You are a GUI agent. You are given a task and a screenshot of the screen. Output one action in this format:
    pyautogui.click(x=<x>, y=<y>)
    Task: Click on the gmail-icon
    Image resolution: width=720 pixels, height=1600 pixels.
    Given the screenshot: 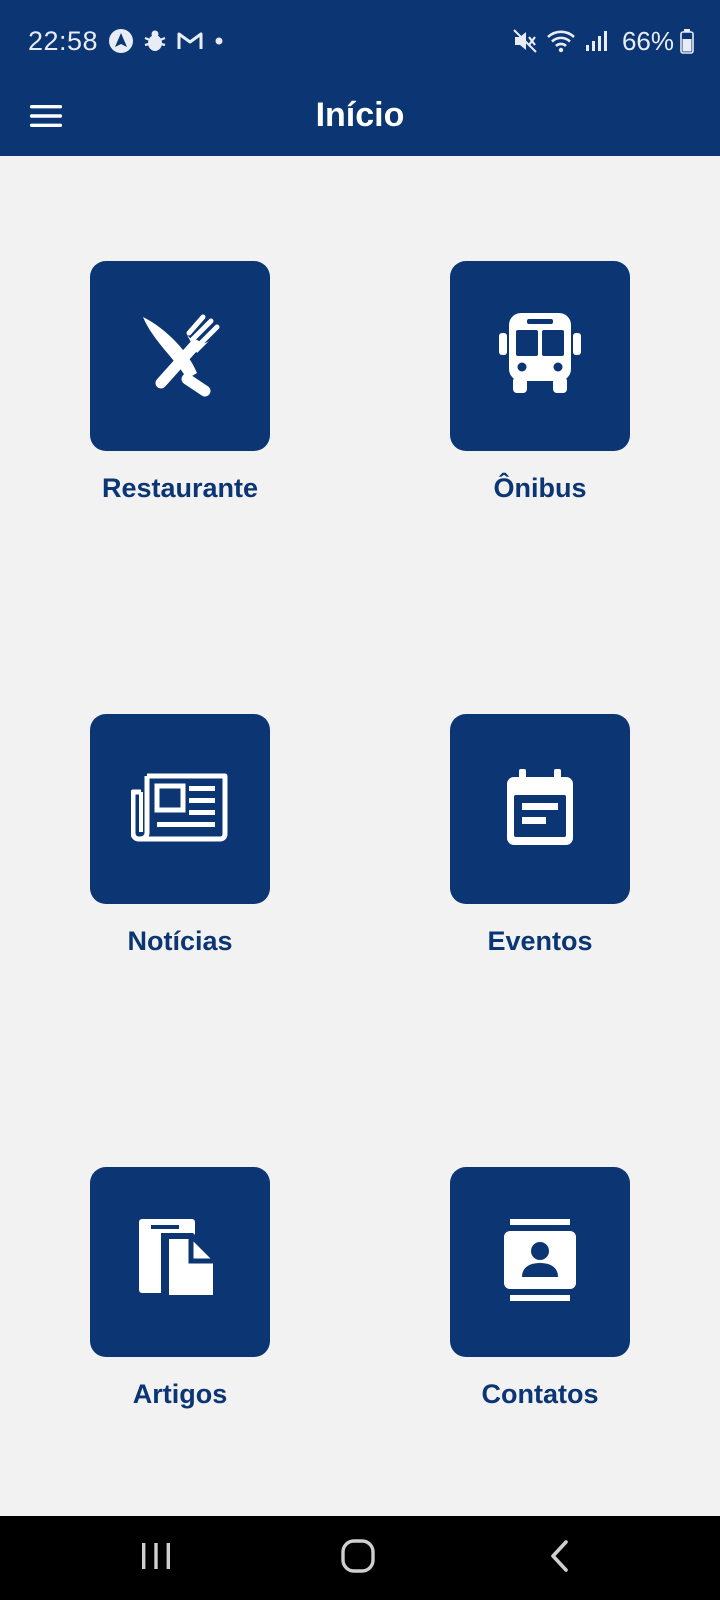 What is the action you would take?
    pyautogui.click(x=190, y=41)
    